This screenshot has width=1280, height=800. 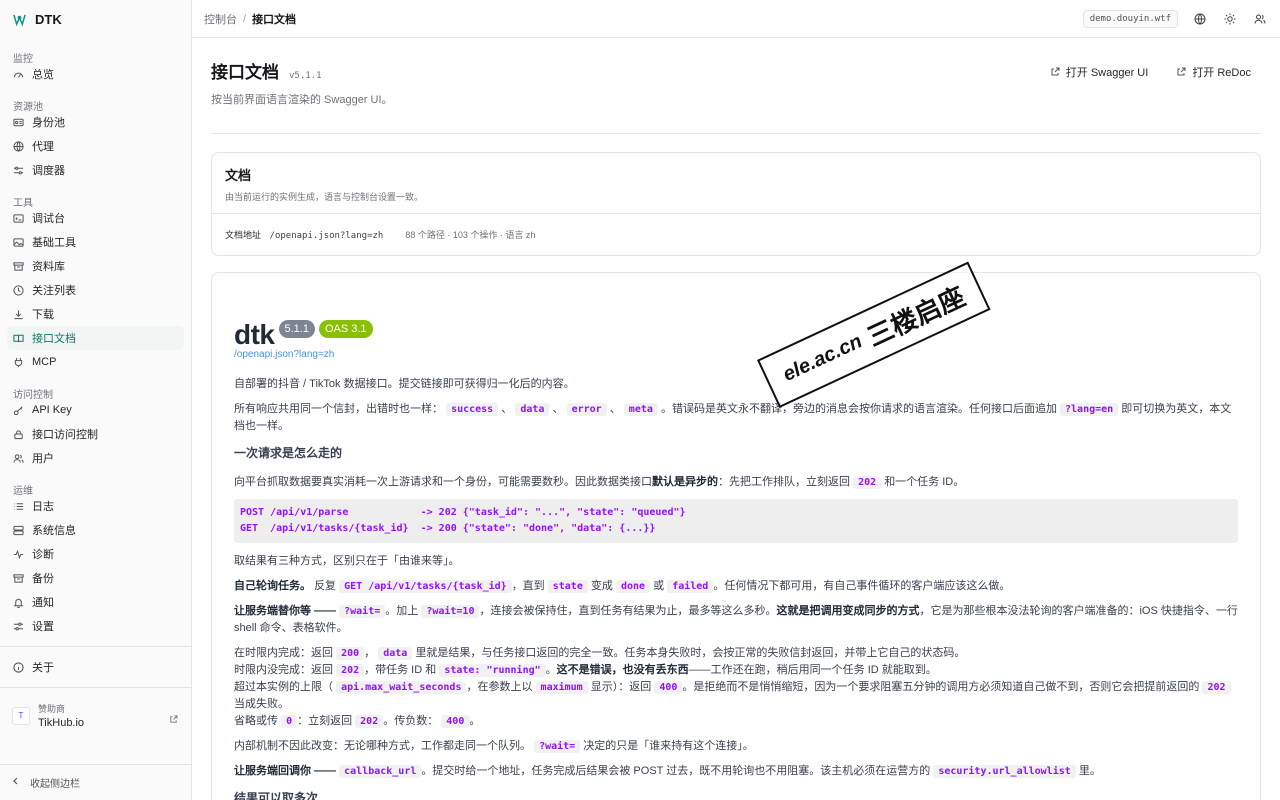 I want to click on code: GET /api/v1/tasks/{task_id}, so click(x=425, y=586).